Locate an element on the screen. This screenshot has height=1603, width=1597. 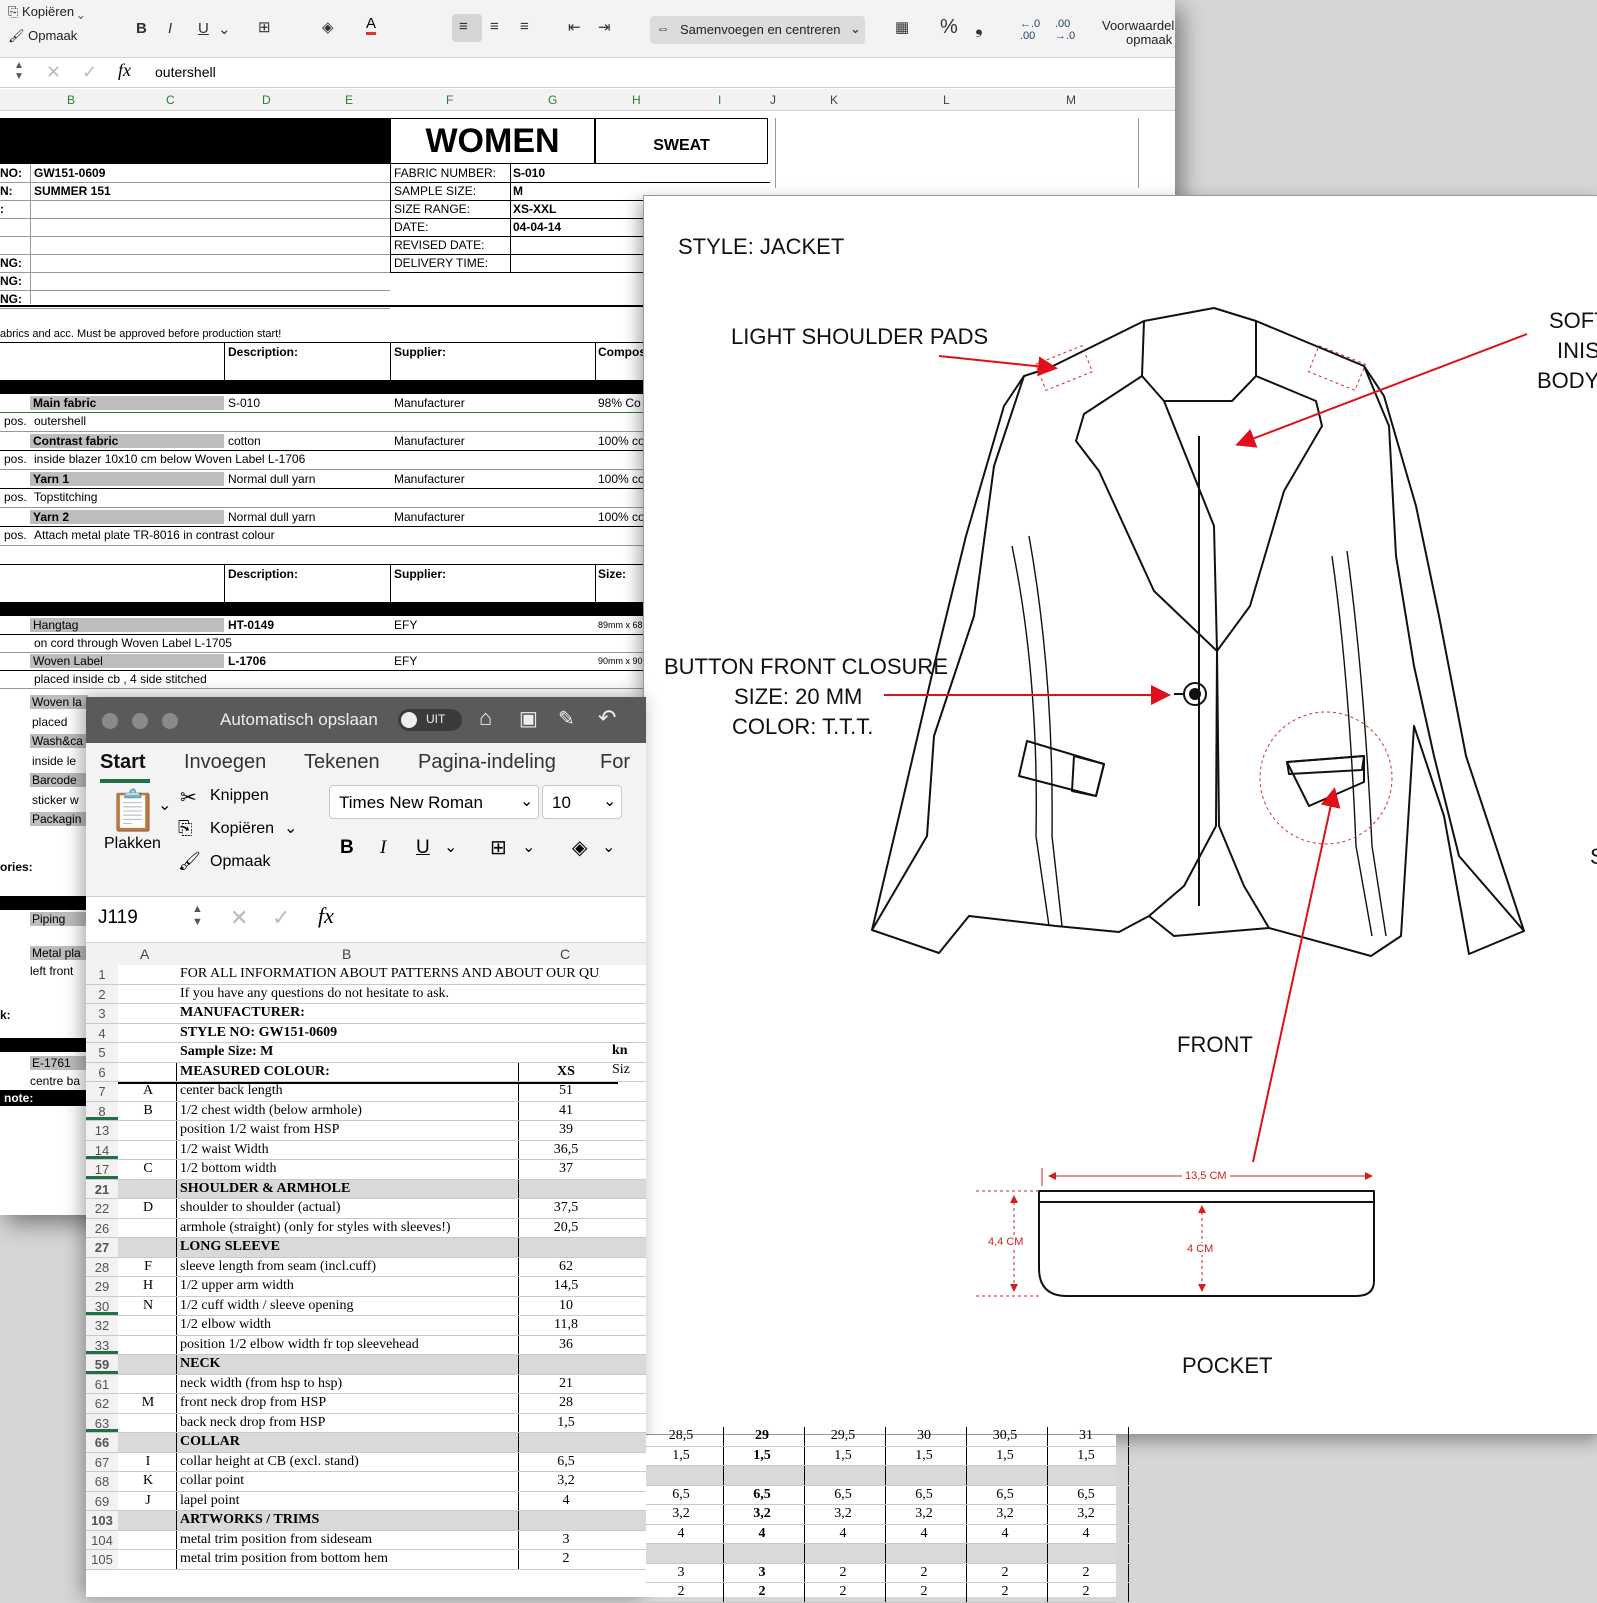
row-number: 21 is located at coordinates (102, 1188).